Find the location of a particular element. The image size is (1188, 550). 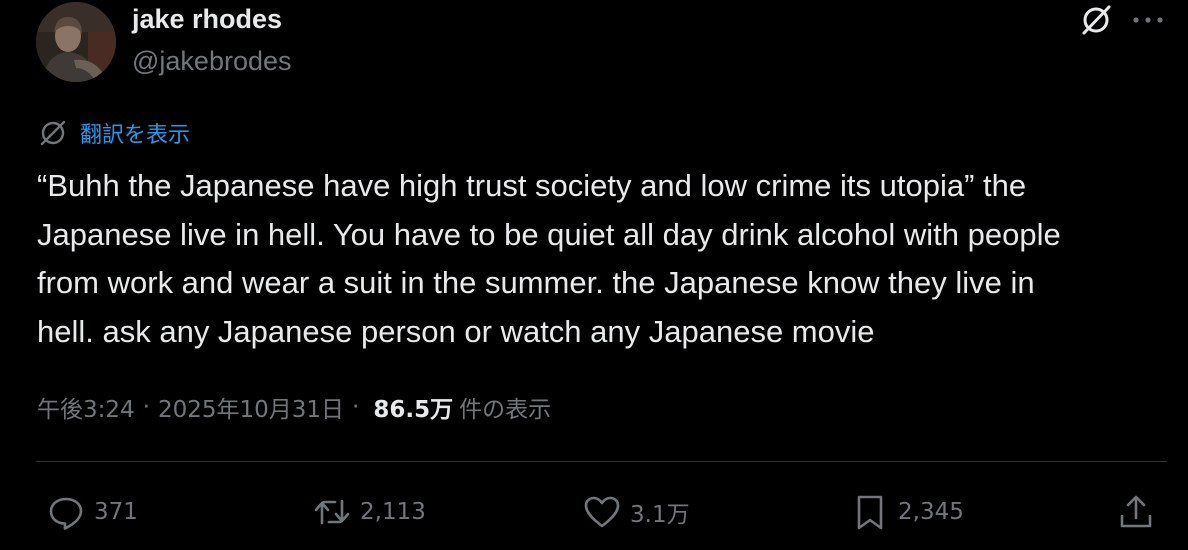

tweet-date: 2025年10月31日 is located at coordinates (251, 407).